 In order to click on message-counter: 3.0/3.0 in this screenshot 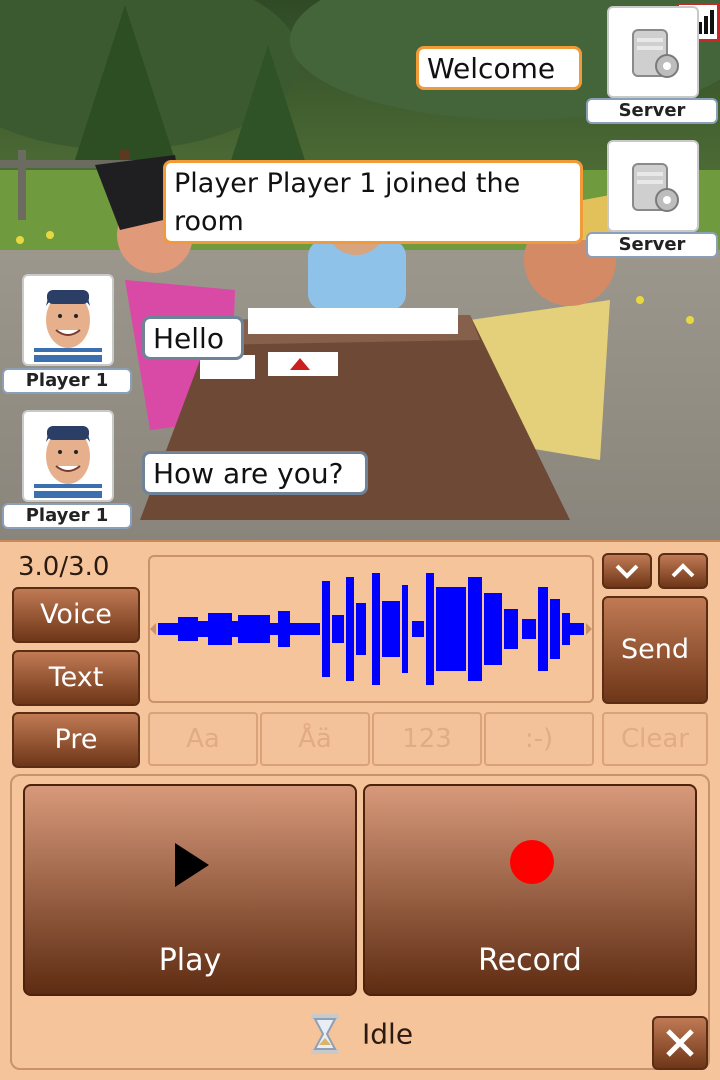, I will do `click(64, 567)`.